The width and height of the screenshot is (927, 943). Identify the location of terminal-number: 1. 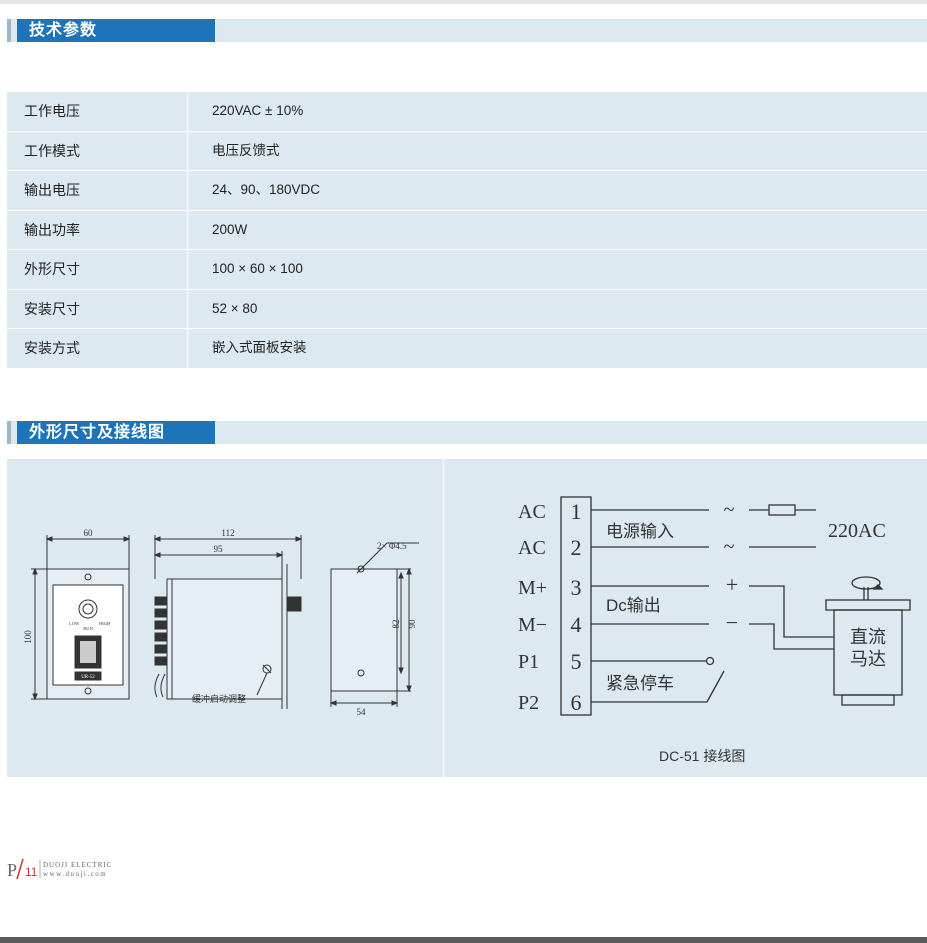
(576, 511).